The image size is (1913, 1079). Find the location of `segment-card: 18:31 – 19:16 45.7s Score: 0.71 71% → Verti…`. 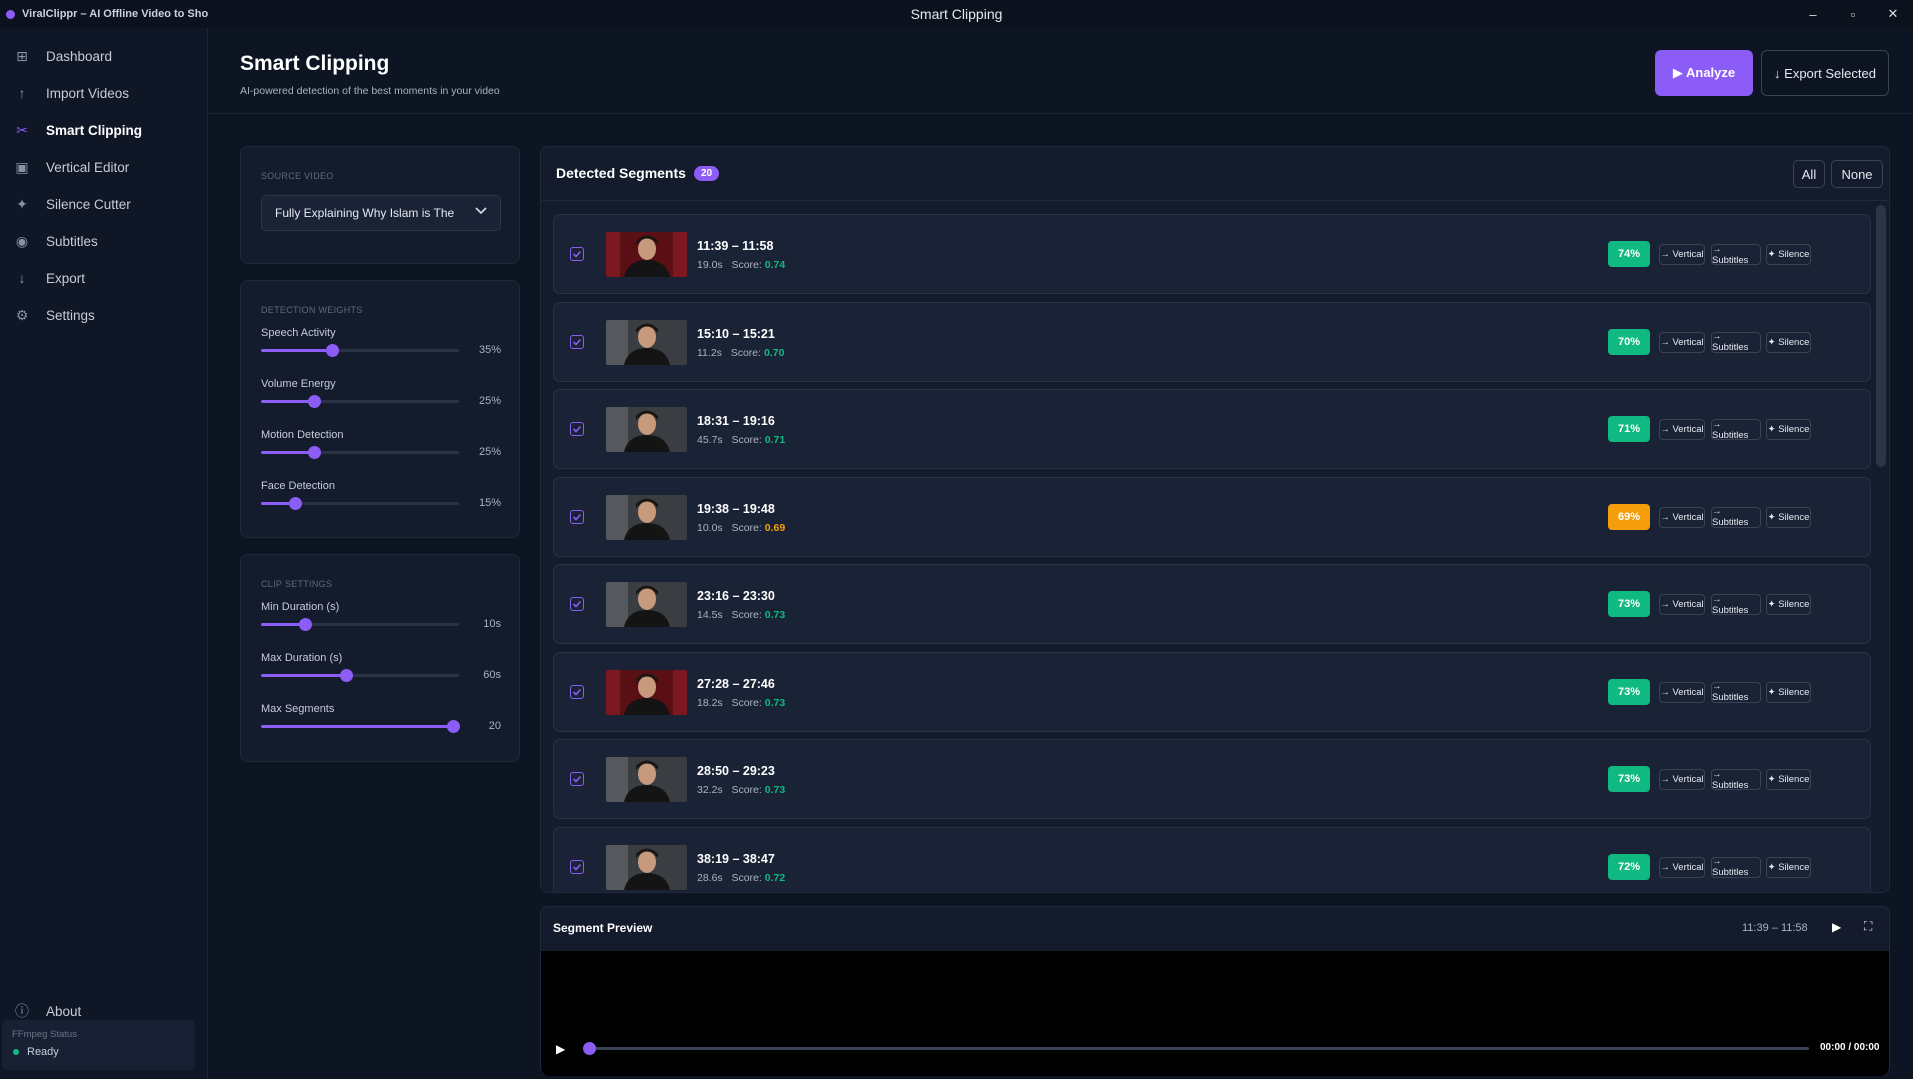

segment-card: 18:31 – 19:16 45.7s Score: 0.71 71% → Verti… is located at coordinates (1212, 429).